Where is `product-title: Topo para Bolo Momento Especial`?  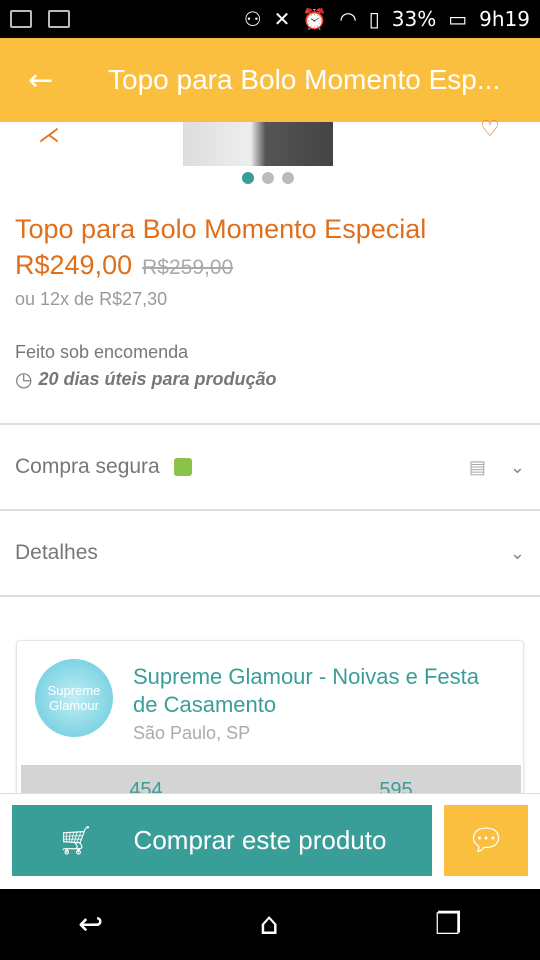 product-title: Topo para Bolo Momento Especial is located at coordinates (221, 229).